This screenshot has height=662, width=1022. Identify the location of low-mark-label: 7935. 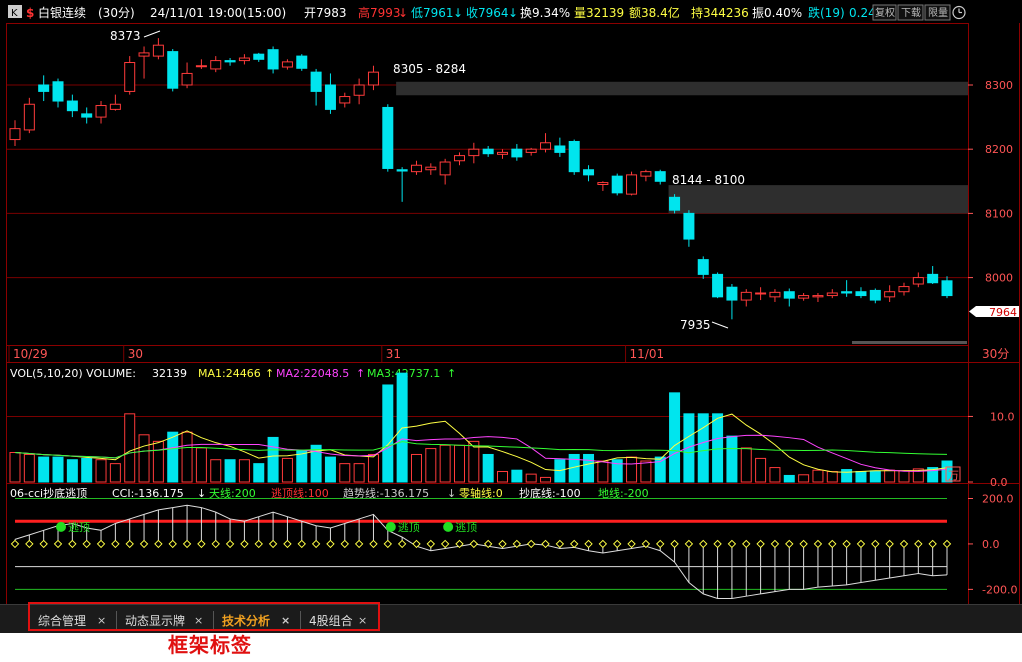
(695, 325).